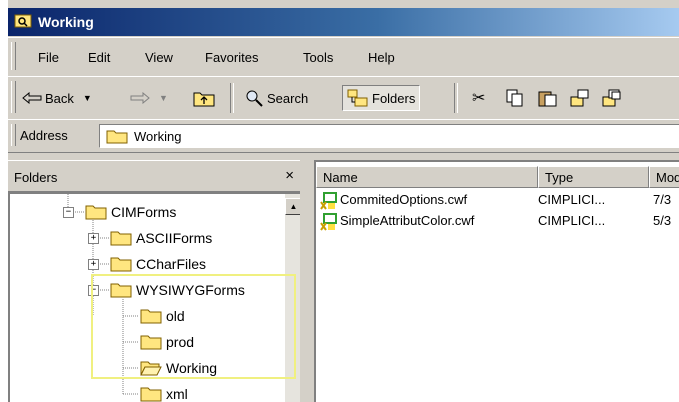  What do you see at coordinates (66, 22) in the screenshot?
I see `window-title: Working` at bounding box center [66, 22].